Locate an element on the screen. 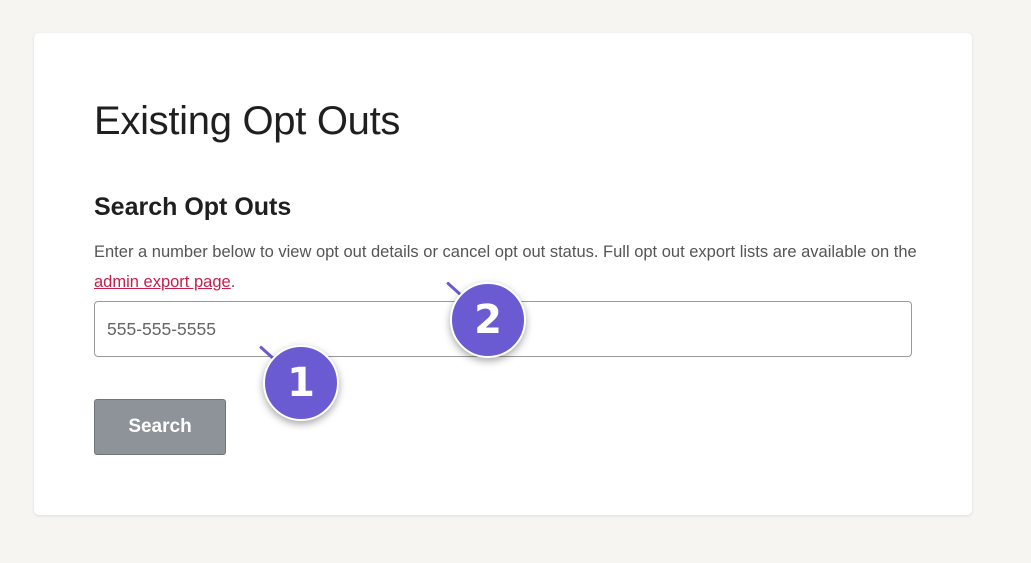 Image resolution: width=1031 pixels, height=563 pixels. marker-2-badge: 2 is located at coordinates (488, 320).